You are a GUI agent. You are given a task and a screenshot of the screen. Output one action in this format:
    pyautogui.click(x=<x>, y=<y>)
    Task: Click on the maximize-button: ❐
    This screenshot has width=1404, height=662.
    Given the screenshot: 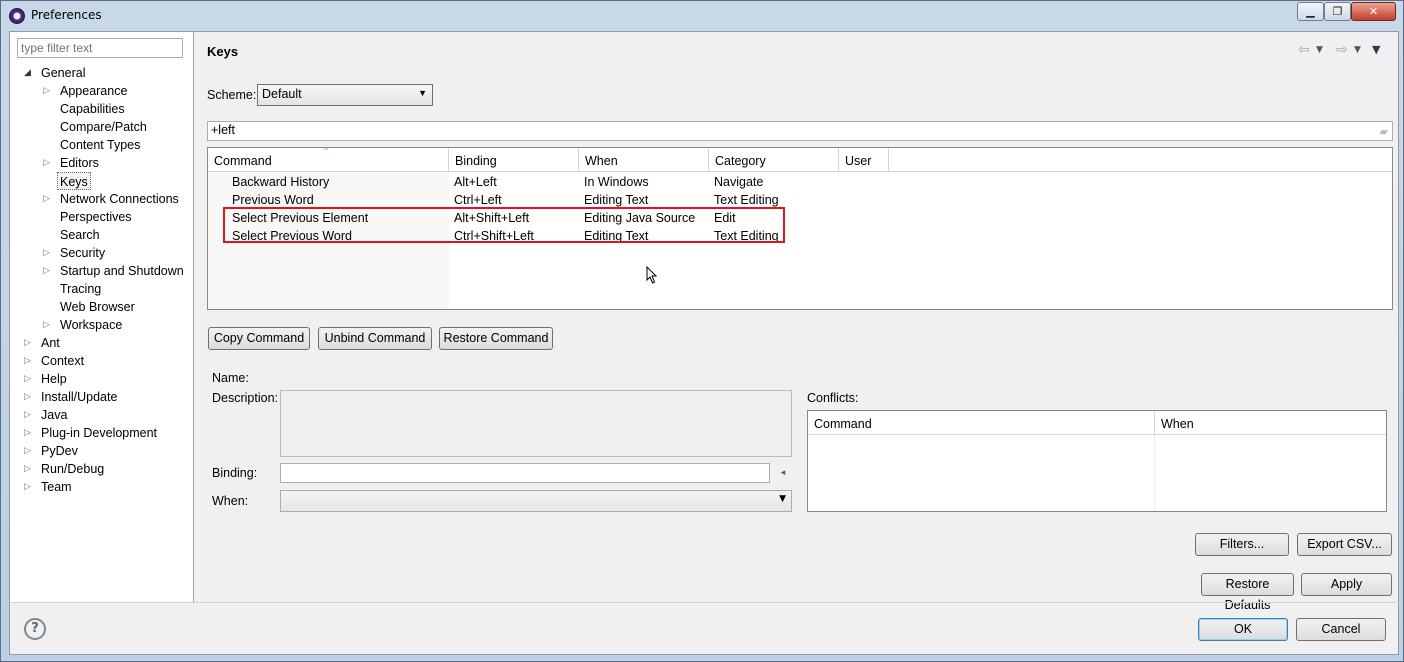 What is the action you would take?
    pyautogui.click(x=1337, y=11)
    